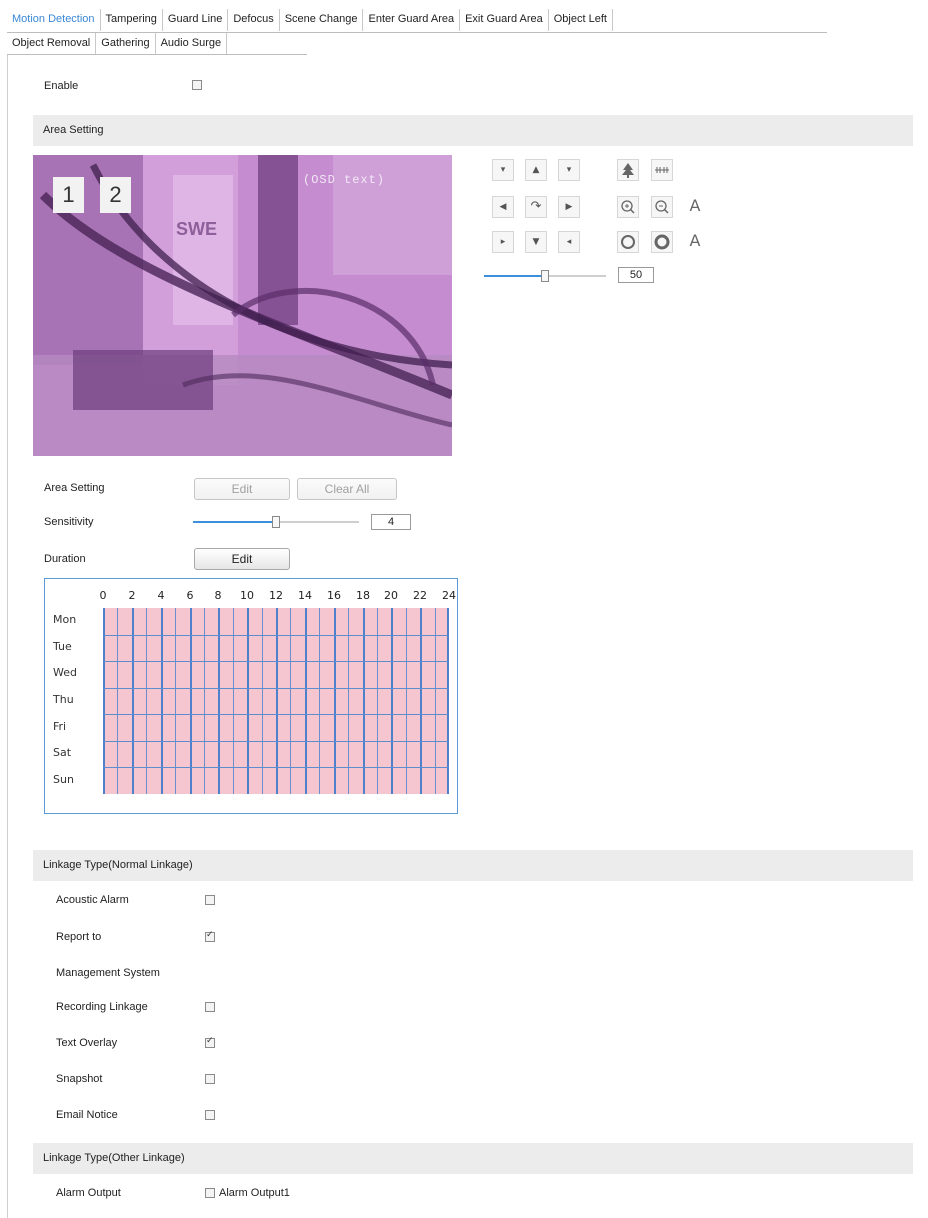  I want to click on ptz-speed-value: 50, so click(636, 275).